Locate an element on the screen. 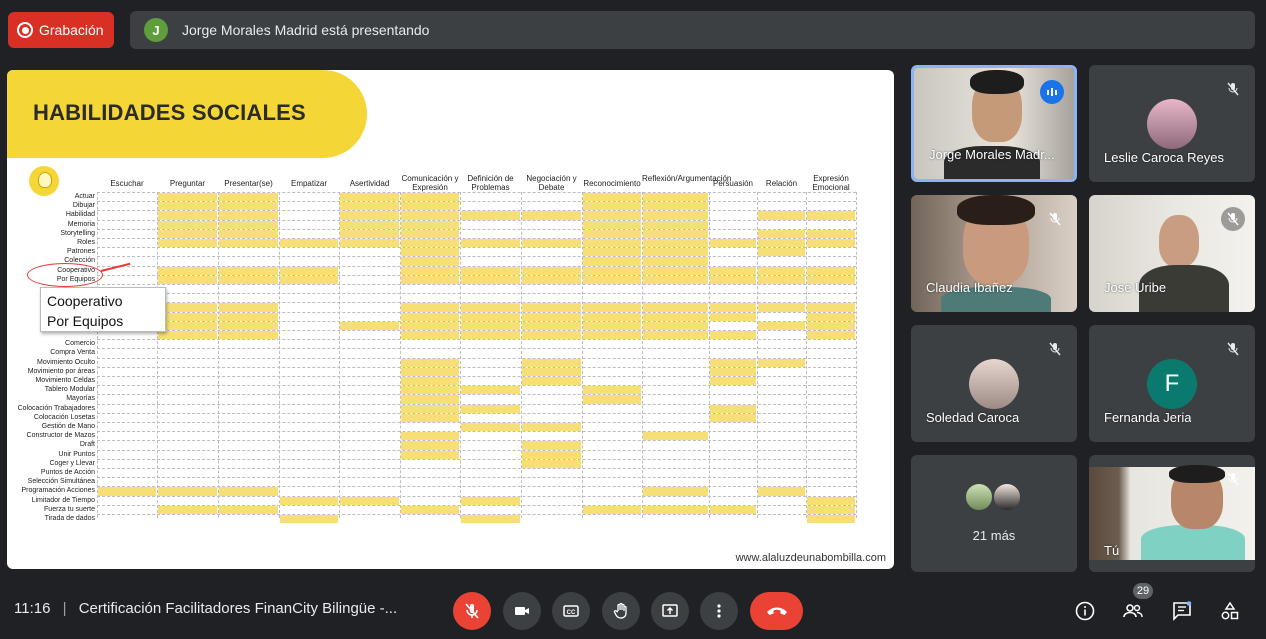 The width and height of the screenshot is (1266, 639). participant-tile-claudia: Claudia Ibañez is located at coordinates (994, 253).